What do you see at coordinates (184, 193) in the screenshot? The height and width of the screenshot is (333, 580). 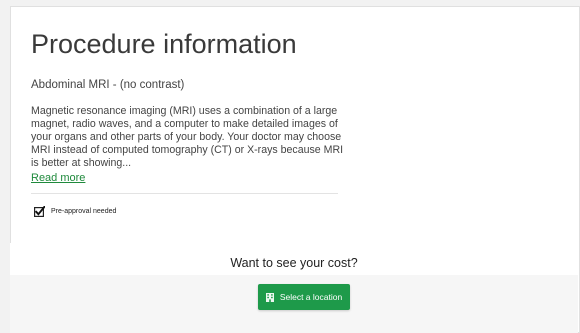 I see `divider` at bounding box center [184, 193].